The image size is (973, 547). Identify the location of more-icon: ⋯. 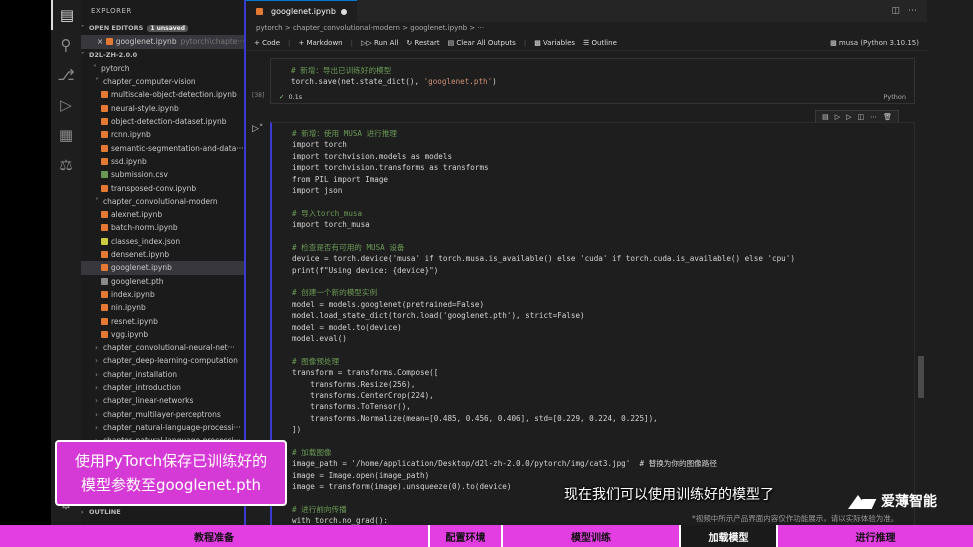
(873, 117).